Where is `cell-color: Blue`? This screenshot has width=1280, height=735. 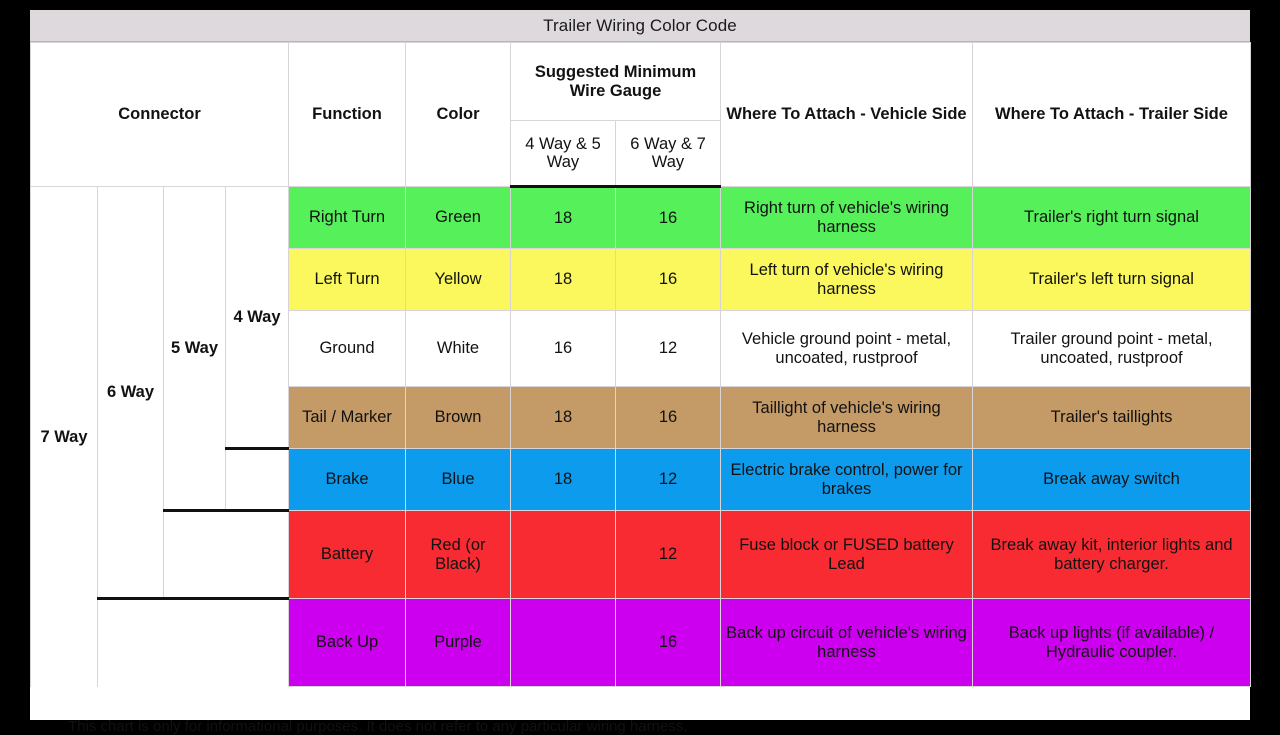 cell-color: Blue is located at coordinates (458, 479).